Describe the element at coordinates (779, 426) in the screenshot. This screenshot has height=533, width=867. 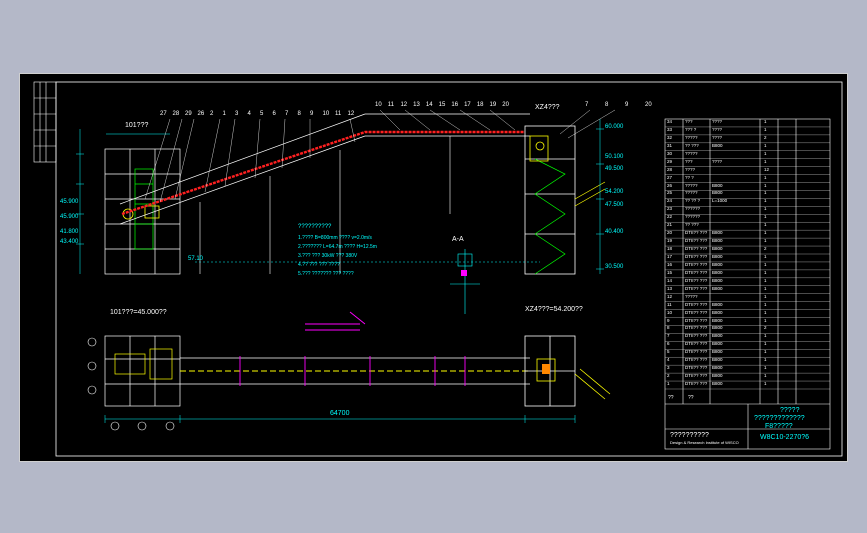
I see `project-line-3: F8?????` at that location.